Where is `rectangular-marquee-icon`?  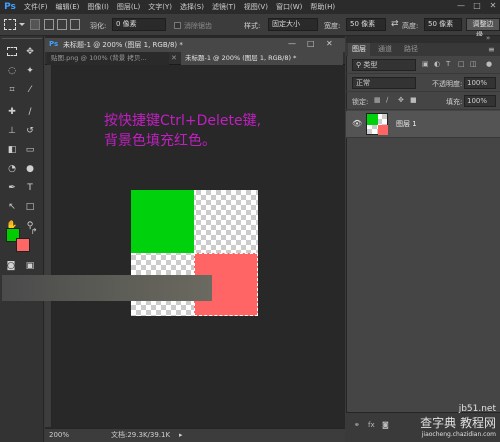 rectangular-marquee-icon is located at coordinates (12, 52).